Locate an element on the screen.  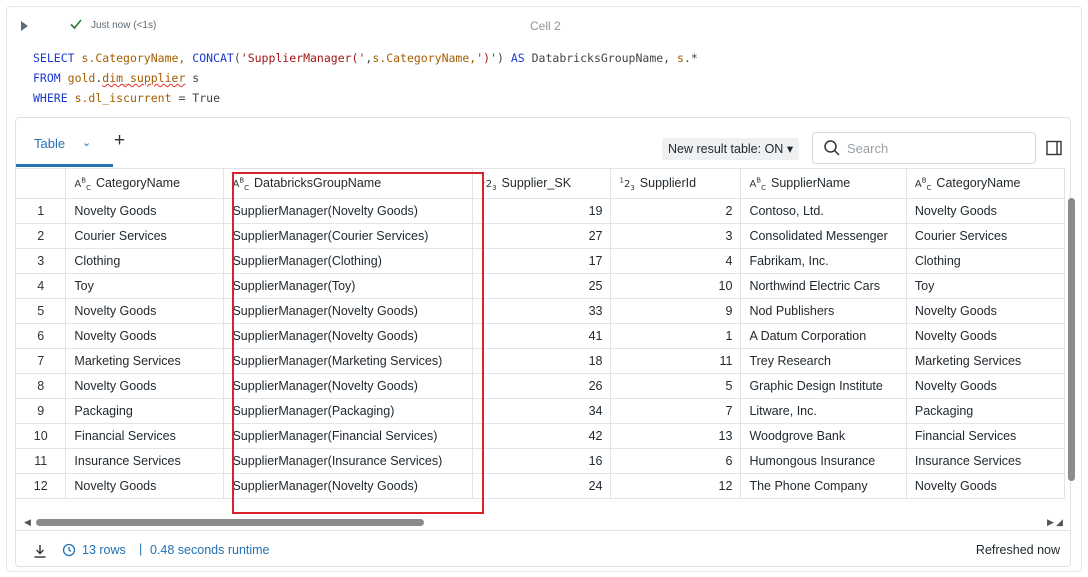
table-cell: 33 is located at coordinates (542, 311).